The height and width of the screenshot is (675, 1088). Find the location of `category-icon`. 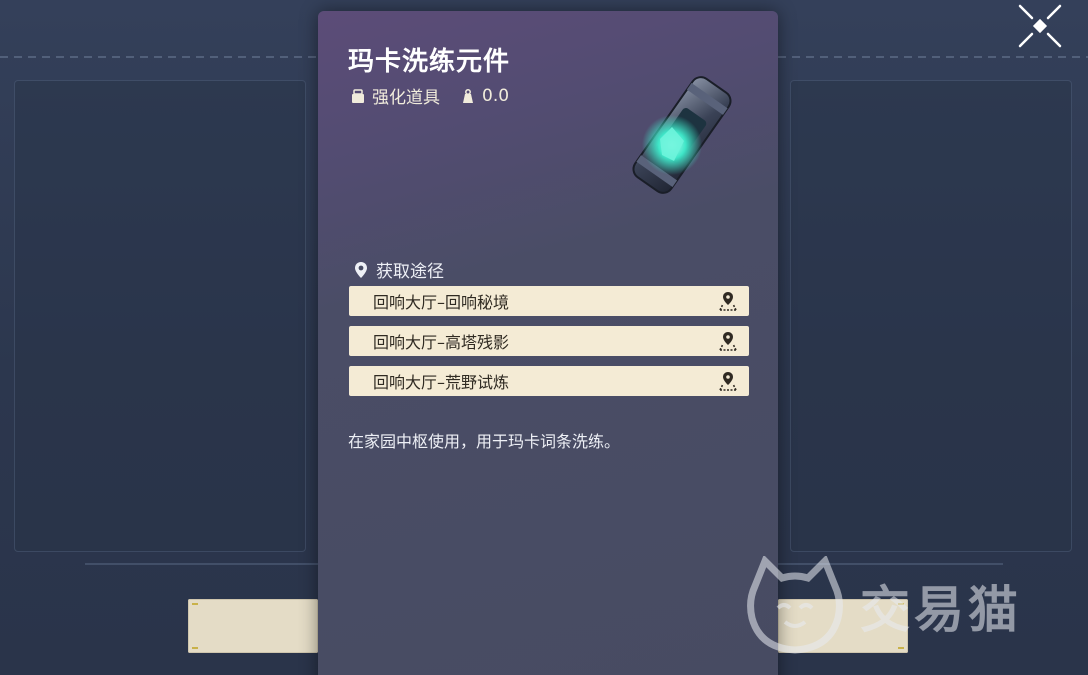

category-icon is located at coordinates (358, 95).